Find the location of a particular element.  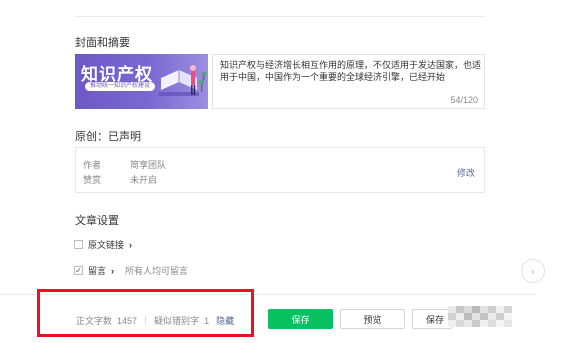

chevron-left-icon: ‹ is located at coordinates (533, 271).